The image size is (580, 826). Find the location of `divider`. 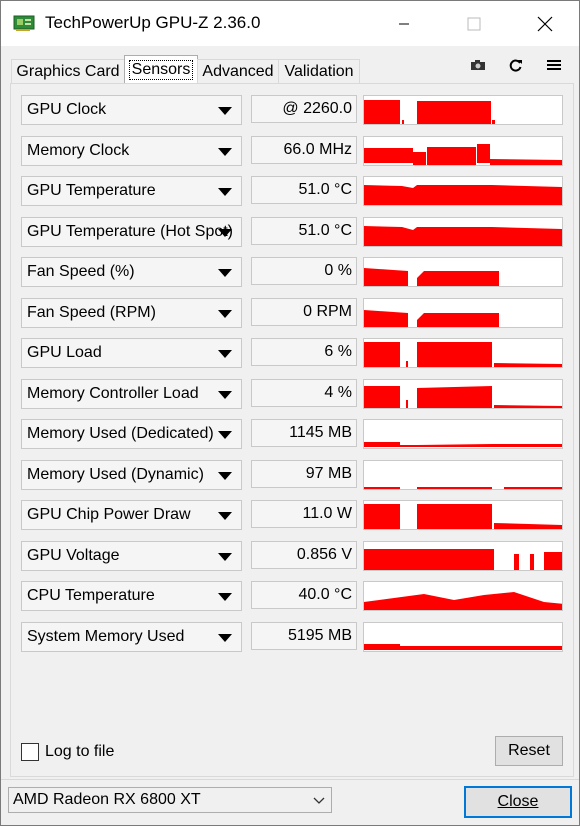

divider is located at coordinates (290, 779).